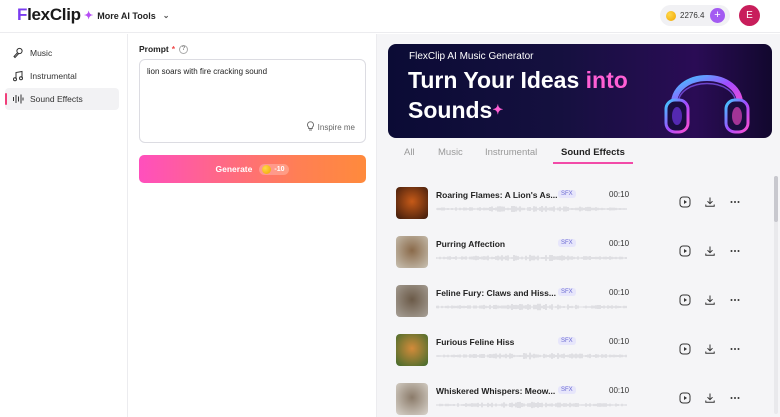 The width and height of the screenshot is (780, 417). Describe the element at coordinates (593, 155) in the screenshot. I see `tab-sound-effects: Sound Effects` at that location.